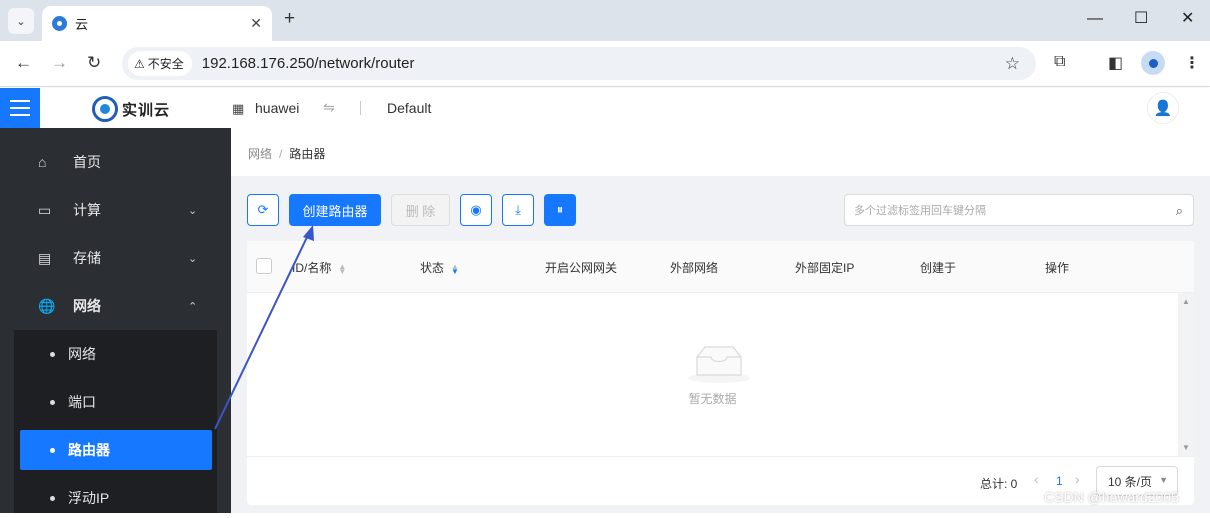  I want to click on search-icon: ⌕, so click(1179, 211).